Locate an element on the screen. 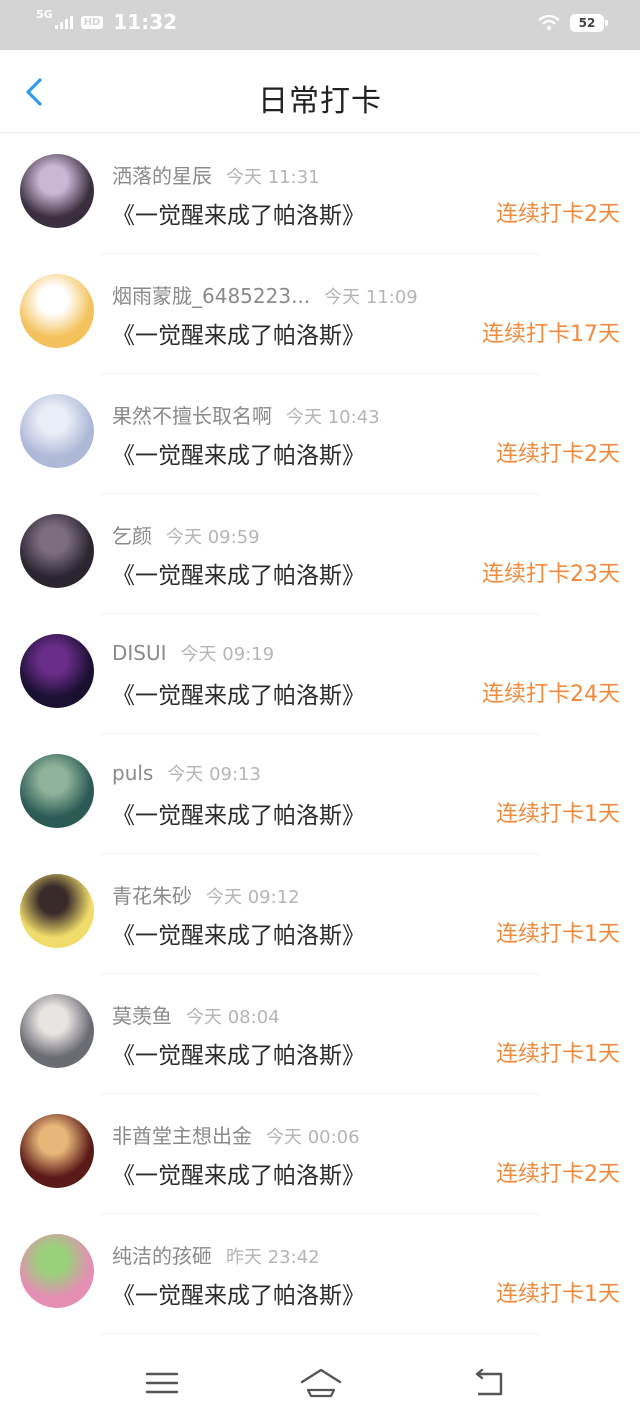 This screenshot has width=640, height=1422. user-name: 纯洁的孩砸 is located at coordinates (162, 1256).